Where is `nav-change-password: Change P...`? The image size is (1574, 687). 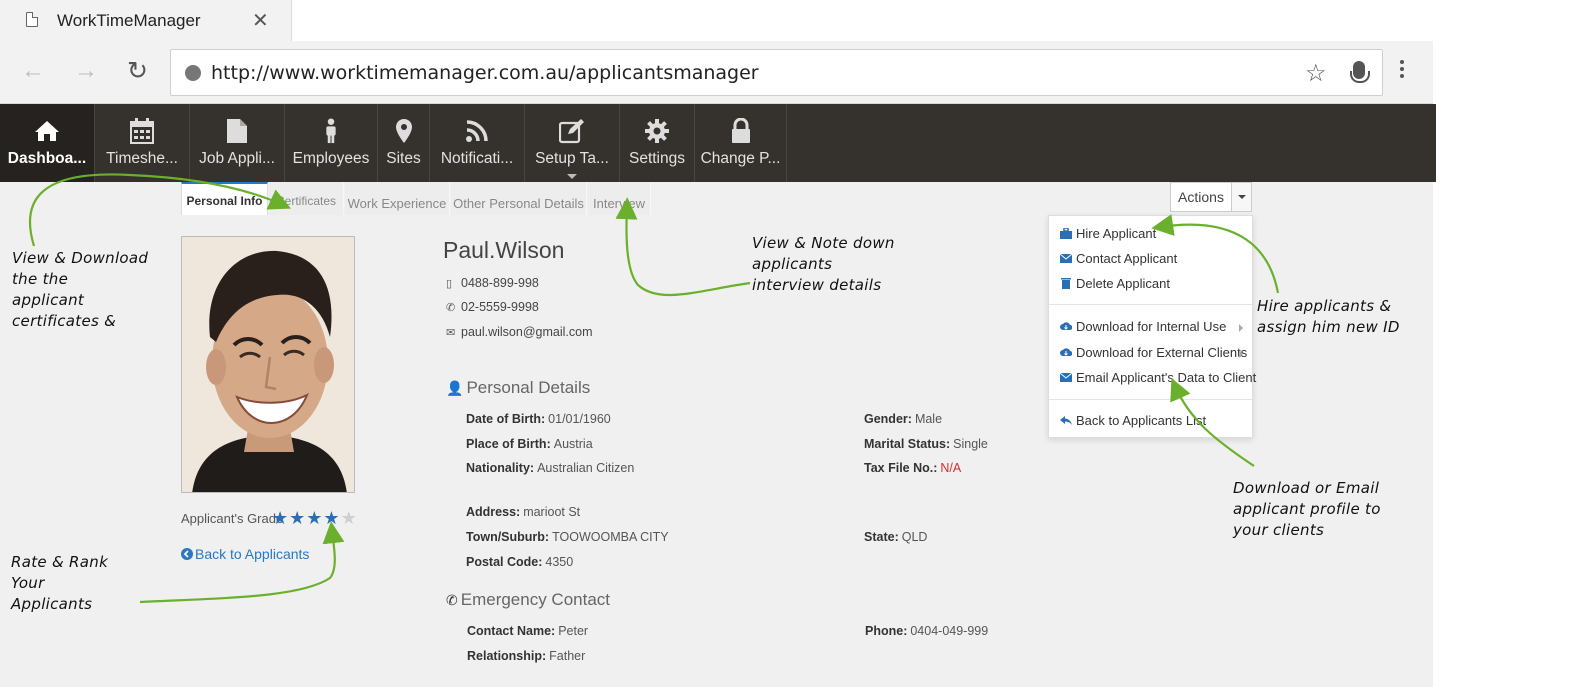 nav-change-password: Change P... is located at coordinates (741, 143).